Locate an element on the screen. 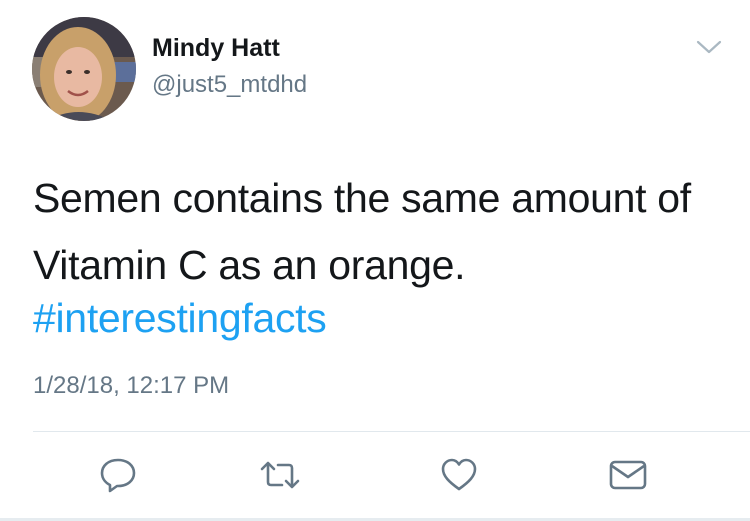 The width and height of the screenshot is (750, 521). profile-photo-icon is located at coordinates (84, 69).